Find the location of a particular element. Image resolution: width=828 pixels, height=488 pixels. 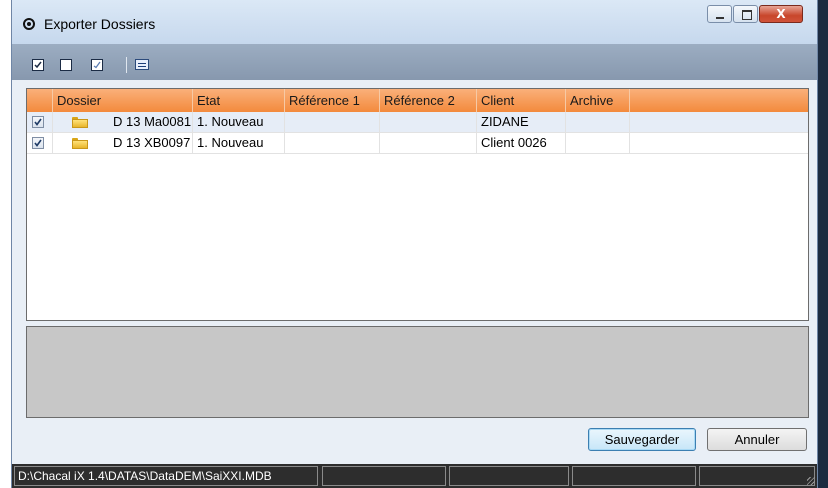

invert-selection-button is located at coordinates (97, 65).